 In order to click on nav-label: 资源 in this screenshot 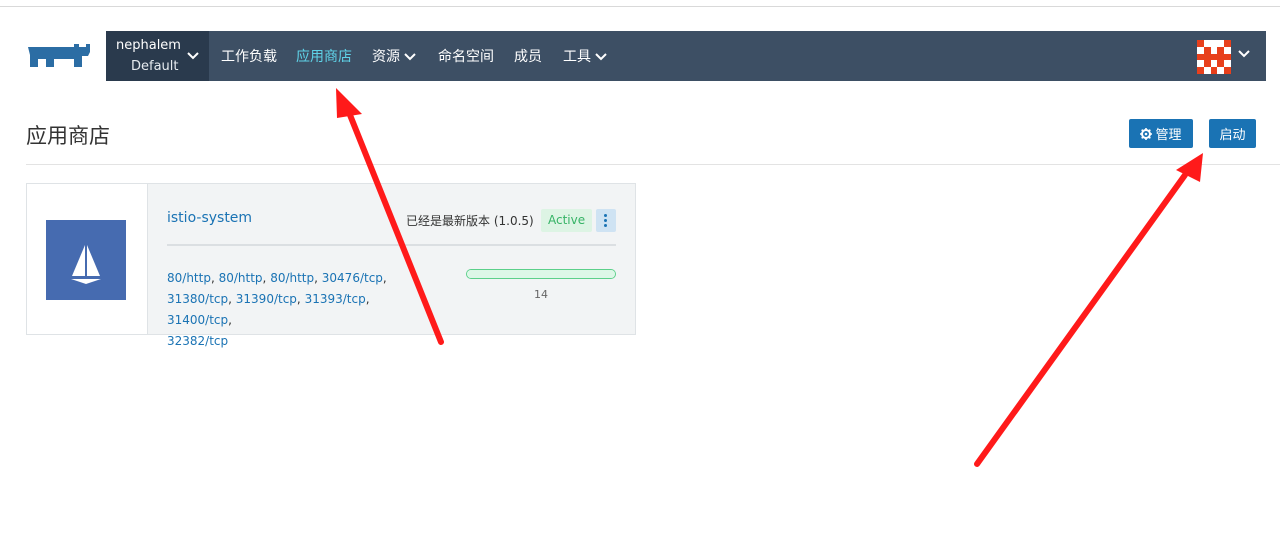, I will do `click(386, 57)`.